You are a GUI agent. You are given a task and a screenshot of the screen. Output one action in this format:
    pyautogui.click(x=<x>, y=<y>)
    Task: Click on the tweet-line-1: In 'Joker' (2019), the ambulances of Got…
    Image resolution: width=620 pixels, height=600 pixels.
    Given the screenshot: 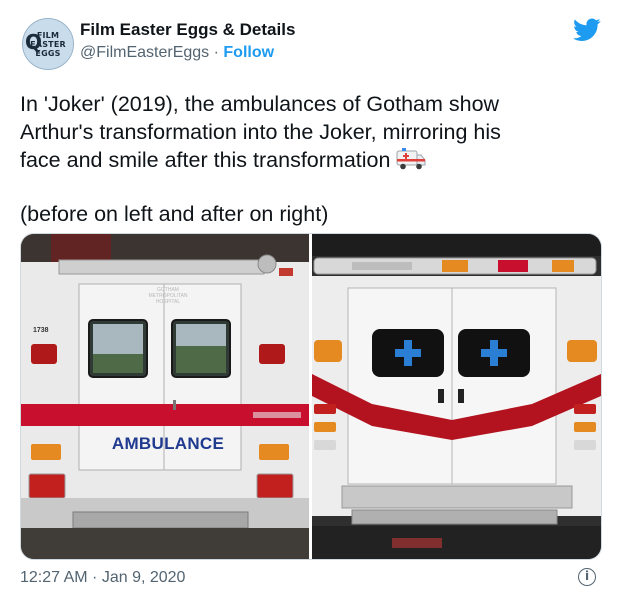 What is the action you would take?
    pyautogui.click(x=260, y=104)
    